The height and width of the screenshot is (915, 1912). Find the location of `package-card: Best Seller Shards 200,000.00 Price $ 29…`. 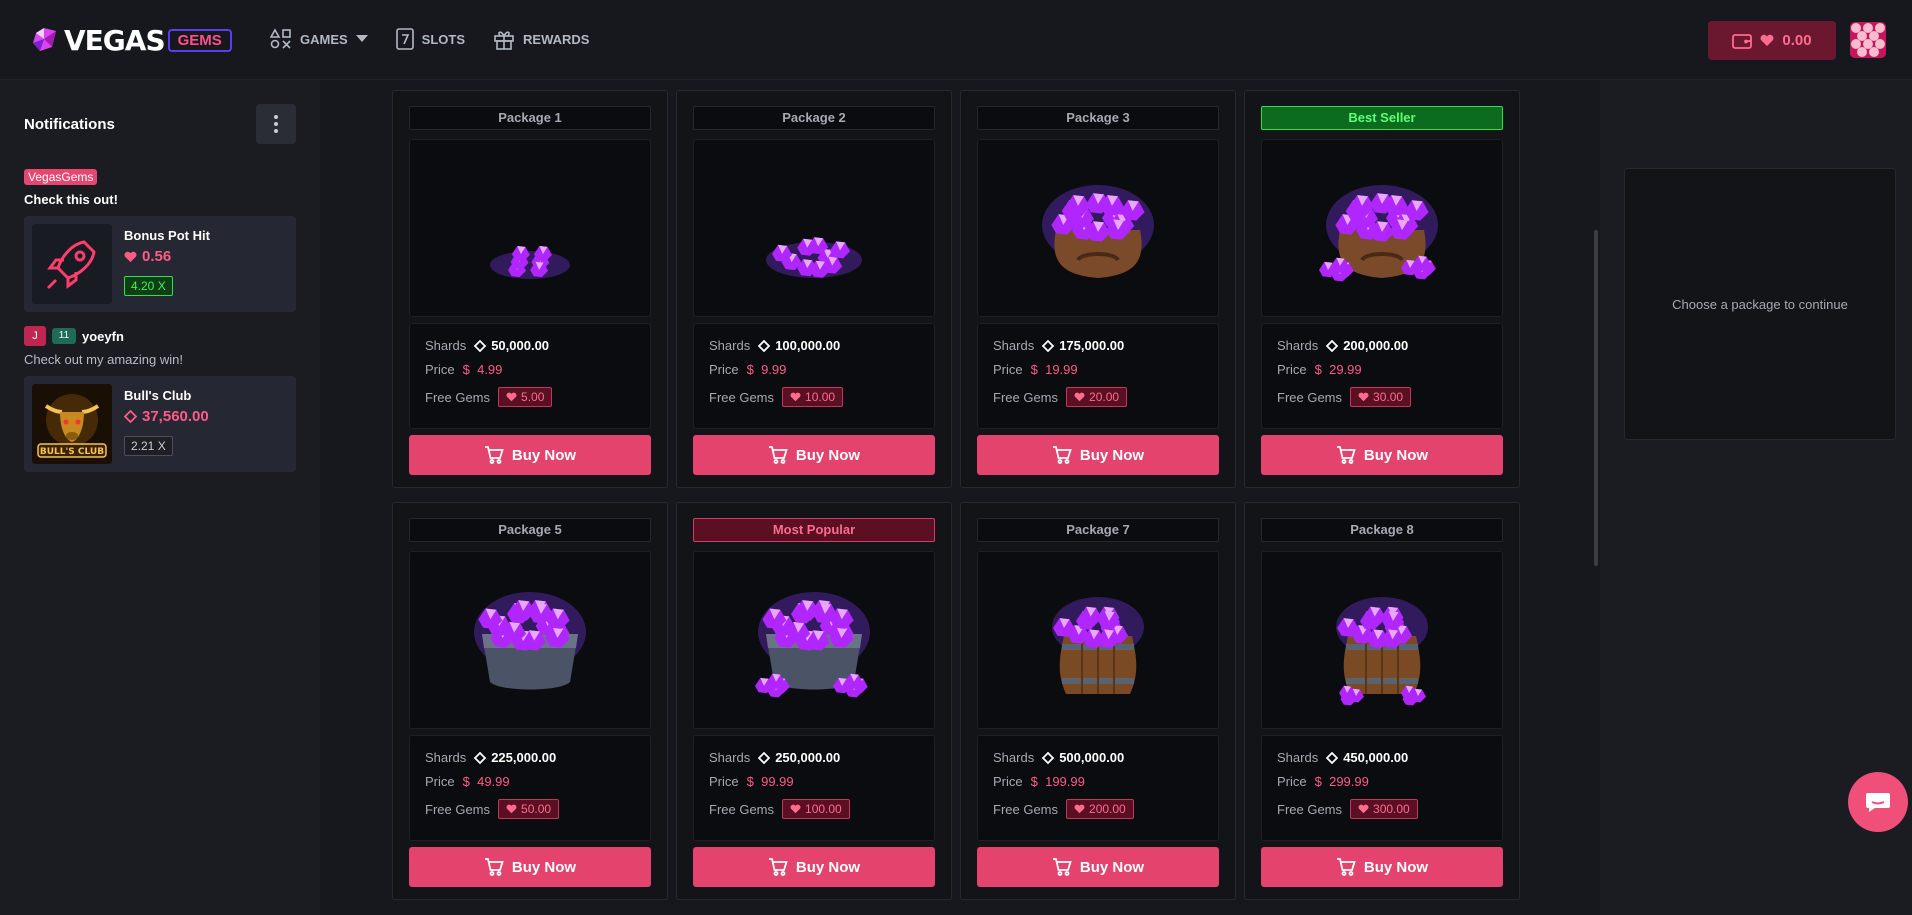

package-card: Best Seller Shards 200,000.00 Price $ 29… is located at coordinates (1382, 289).